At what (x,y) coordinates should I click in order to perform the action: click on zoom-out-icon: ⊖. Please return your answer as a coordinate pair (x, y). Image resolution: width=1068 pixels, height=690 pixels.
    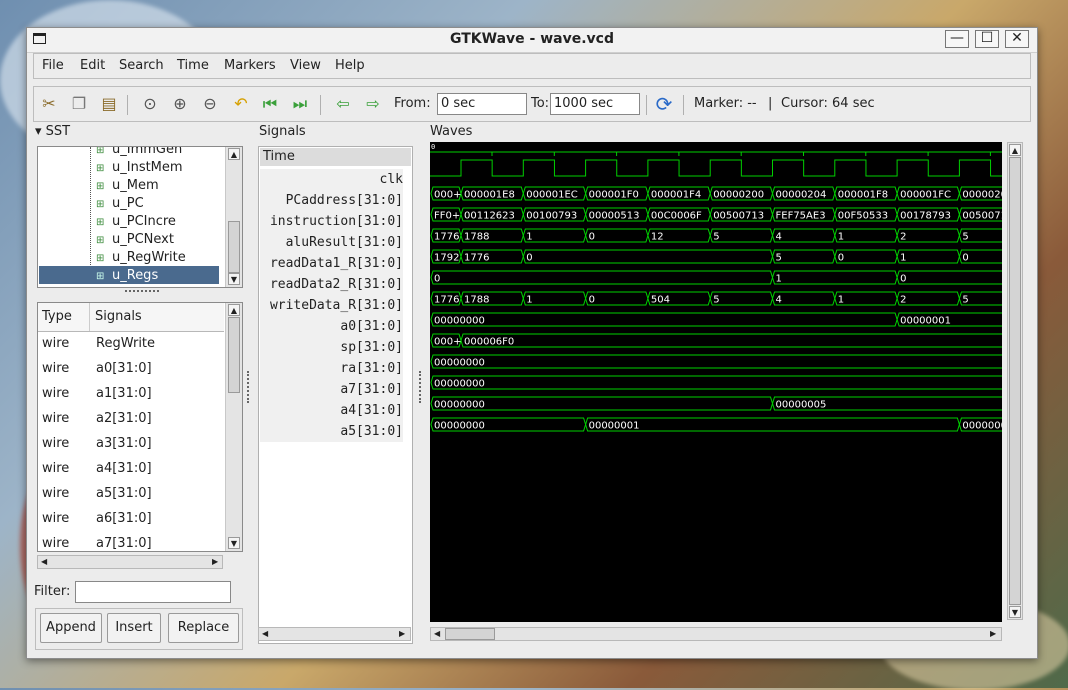
    Looking at the image, I should click on (210, 104).